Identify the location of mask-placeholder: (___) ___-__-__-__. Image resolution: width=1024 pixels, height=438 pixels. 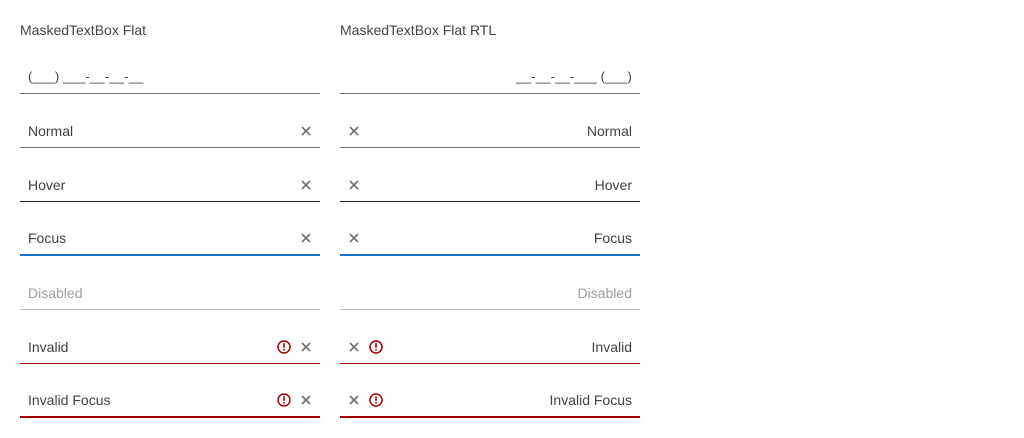
(86, 76).